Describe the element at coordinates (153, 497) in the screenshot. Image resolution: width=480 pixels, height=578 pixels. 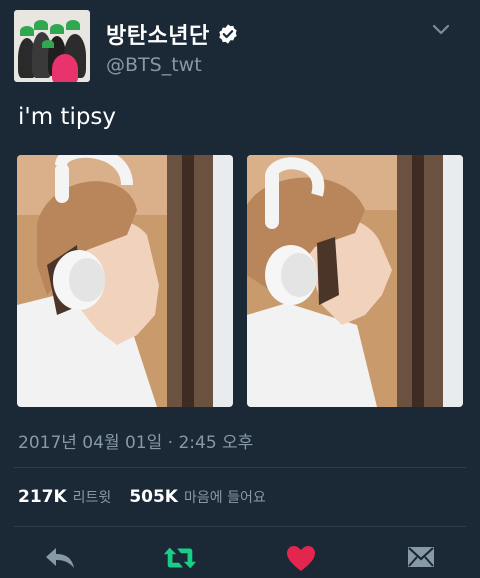
I see `likes-count: 505K` at that location.